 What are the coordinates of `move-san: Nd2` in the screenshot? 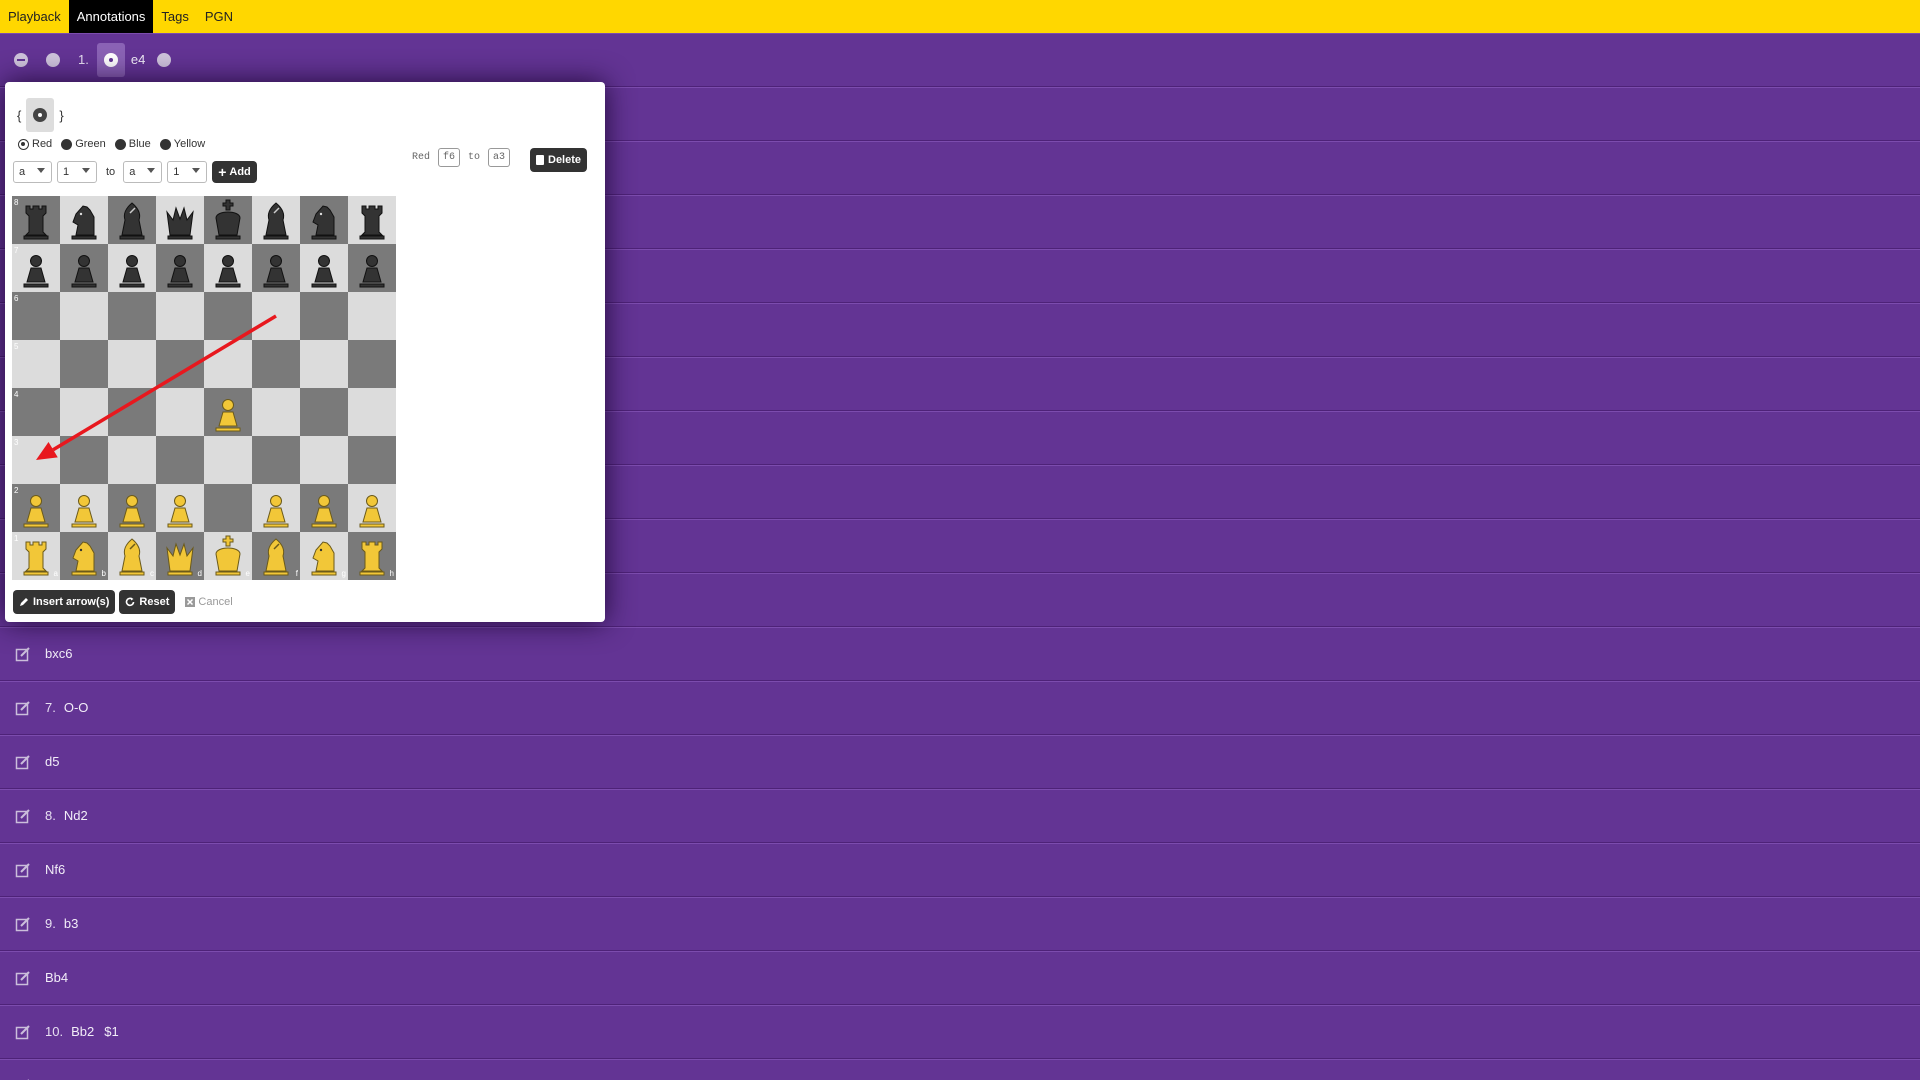 It's located at (76, 815).